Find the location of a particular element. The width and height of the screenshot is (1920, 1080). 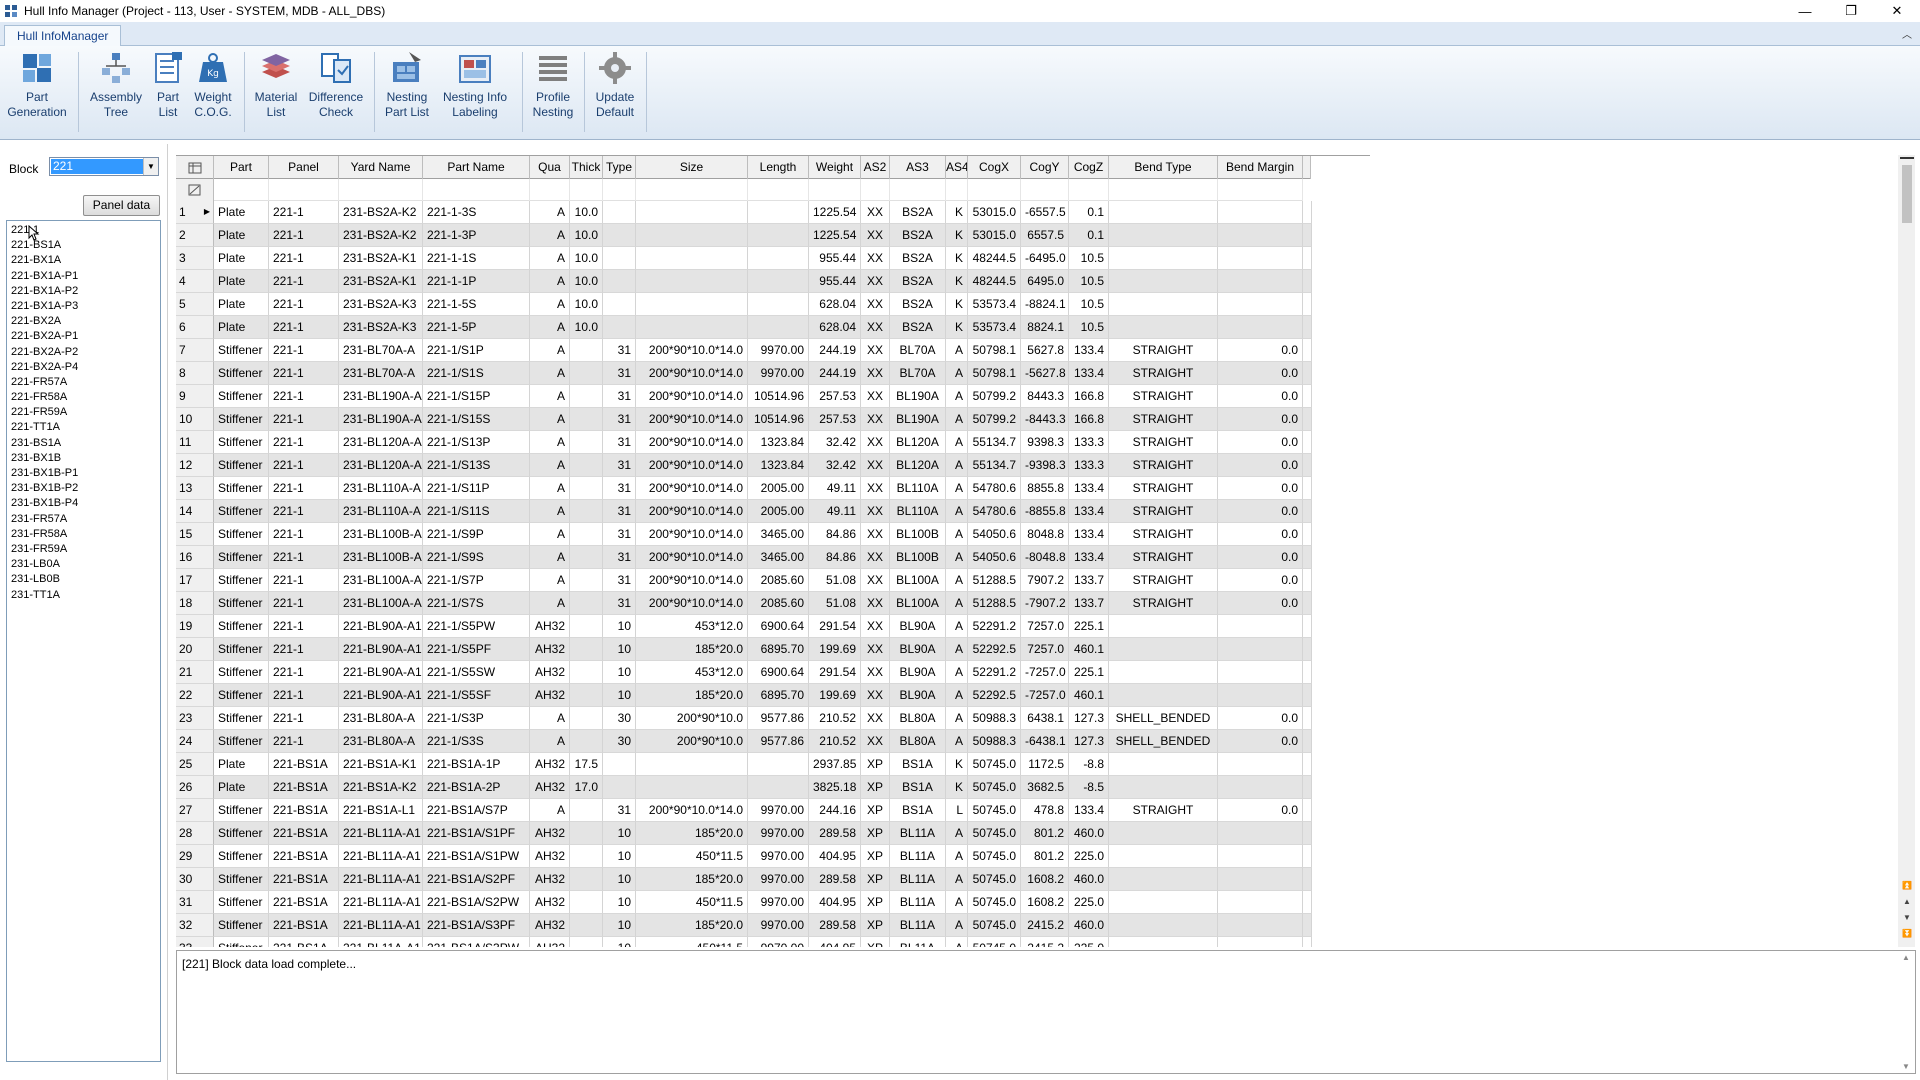

grid-cell: 52292.5 is located at coordinates (994, 649).